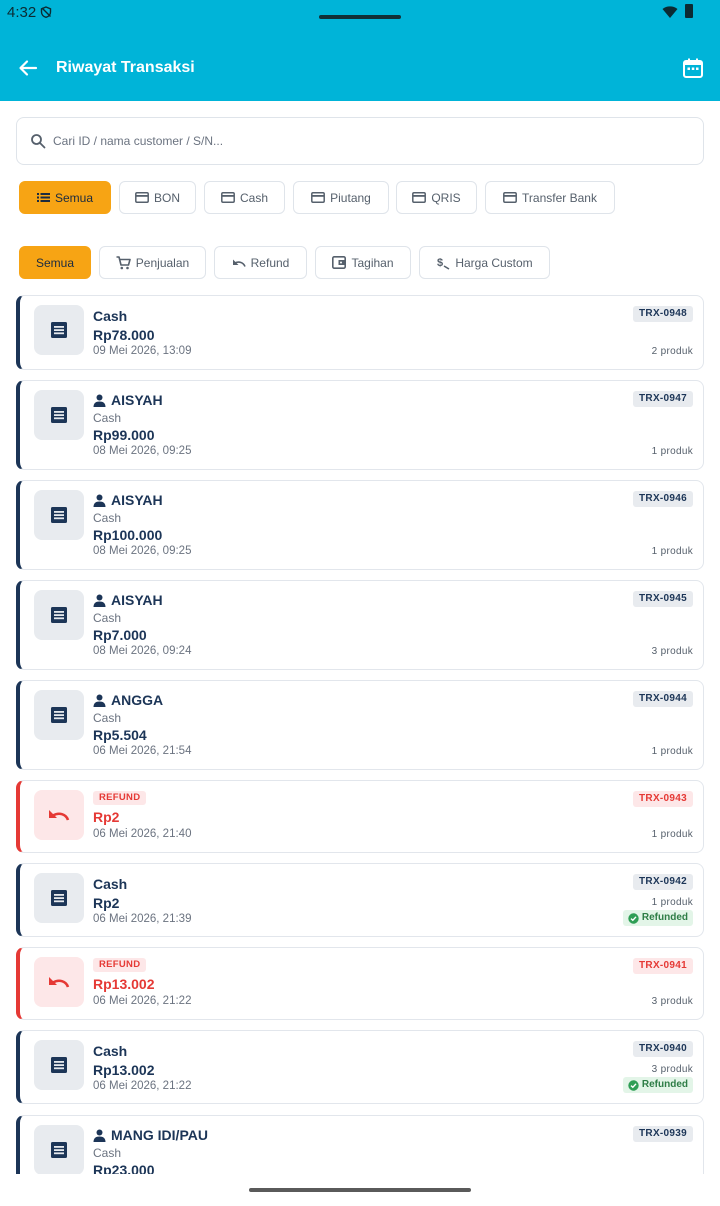 This screenshot has width=720, height=1206. Describe the element at coordinates (22, 12) in the screenshot. I see `status-time: 4:32` at that location.